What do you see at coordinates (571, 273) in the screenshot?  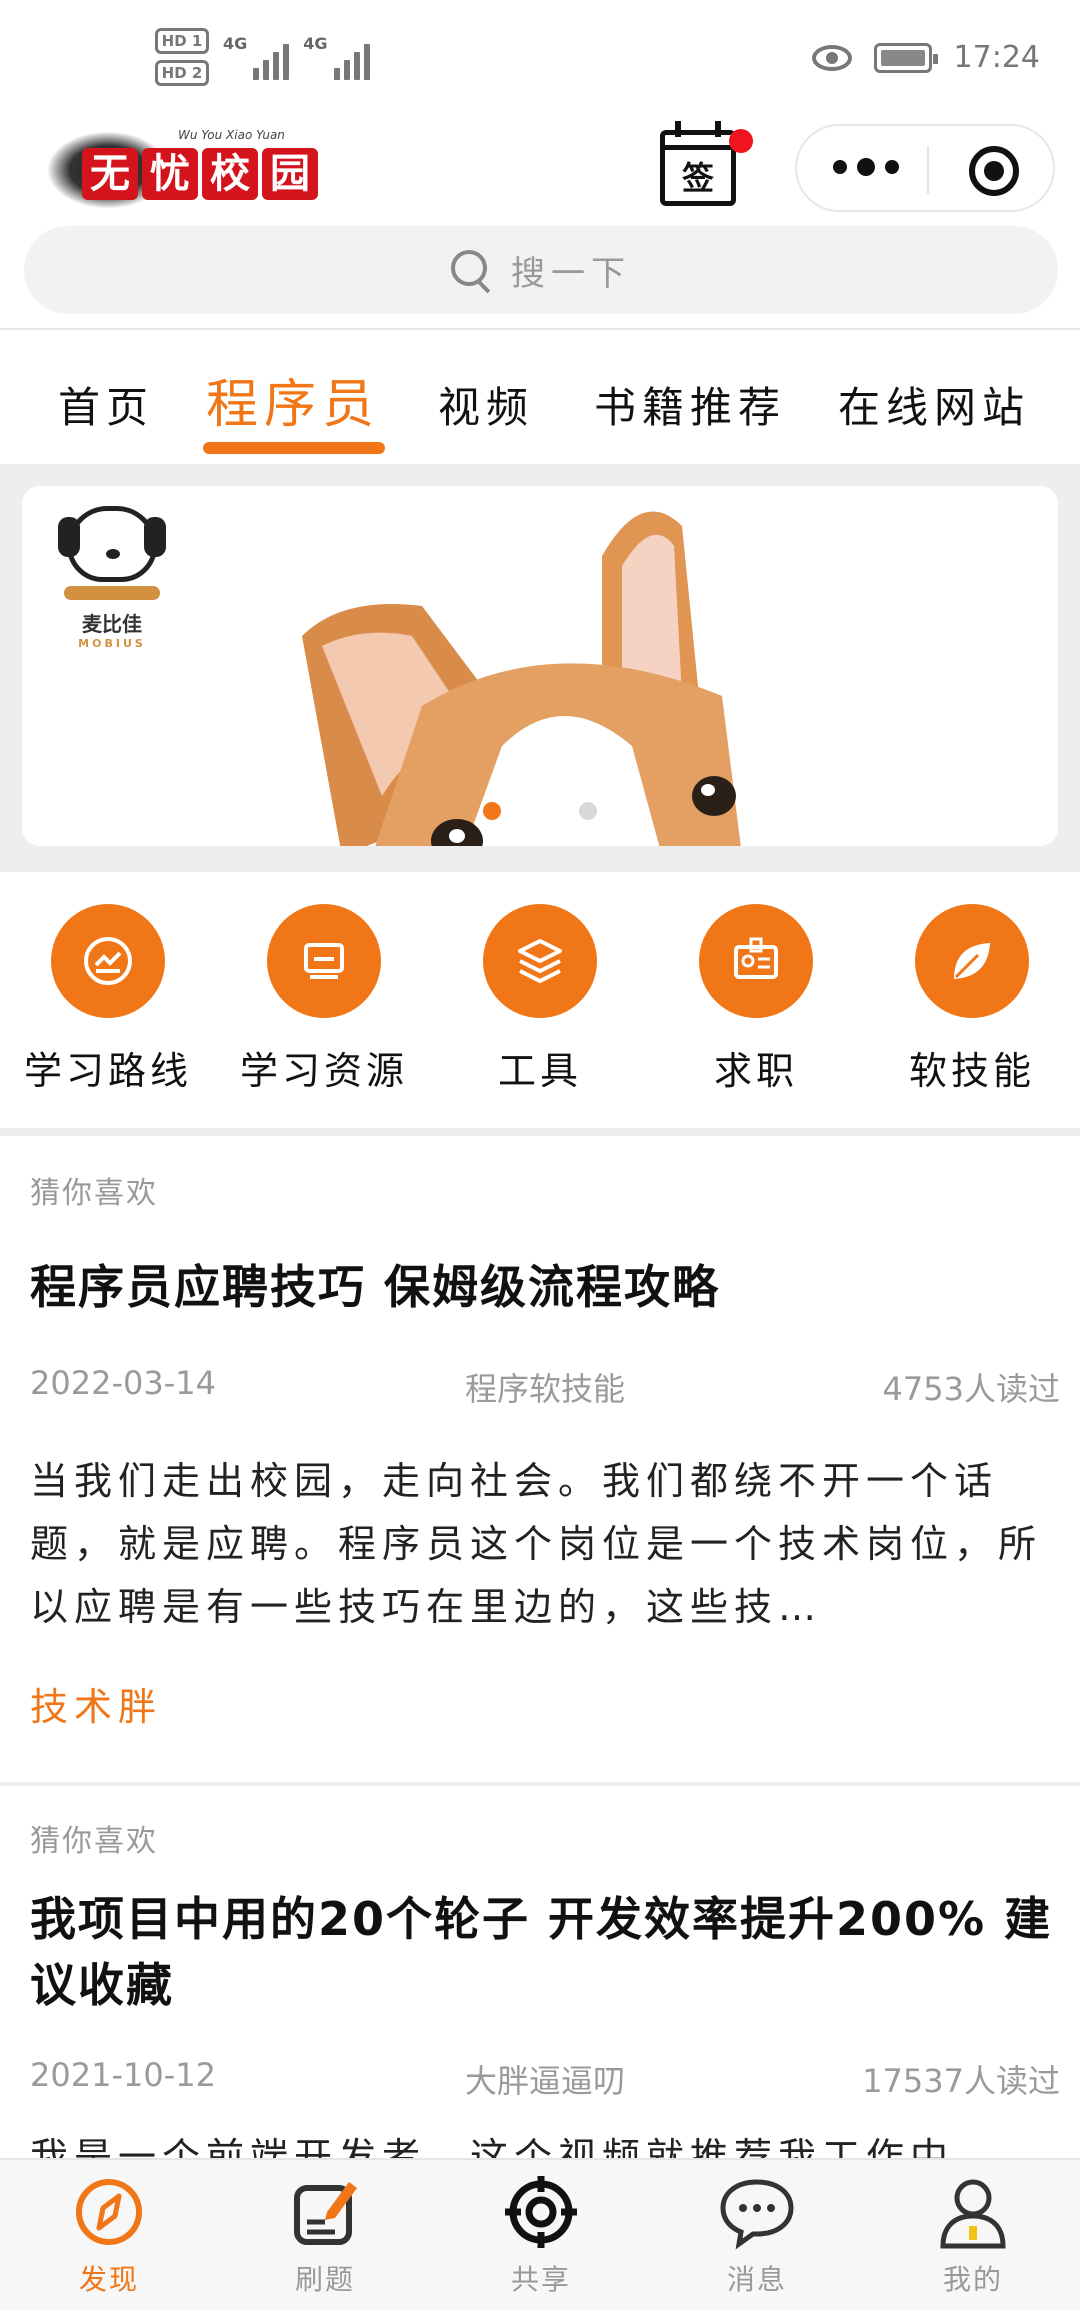 I see `search-placeholder: 搜一下` at bounding box center [571, 273].